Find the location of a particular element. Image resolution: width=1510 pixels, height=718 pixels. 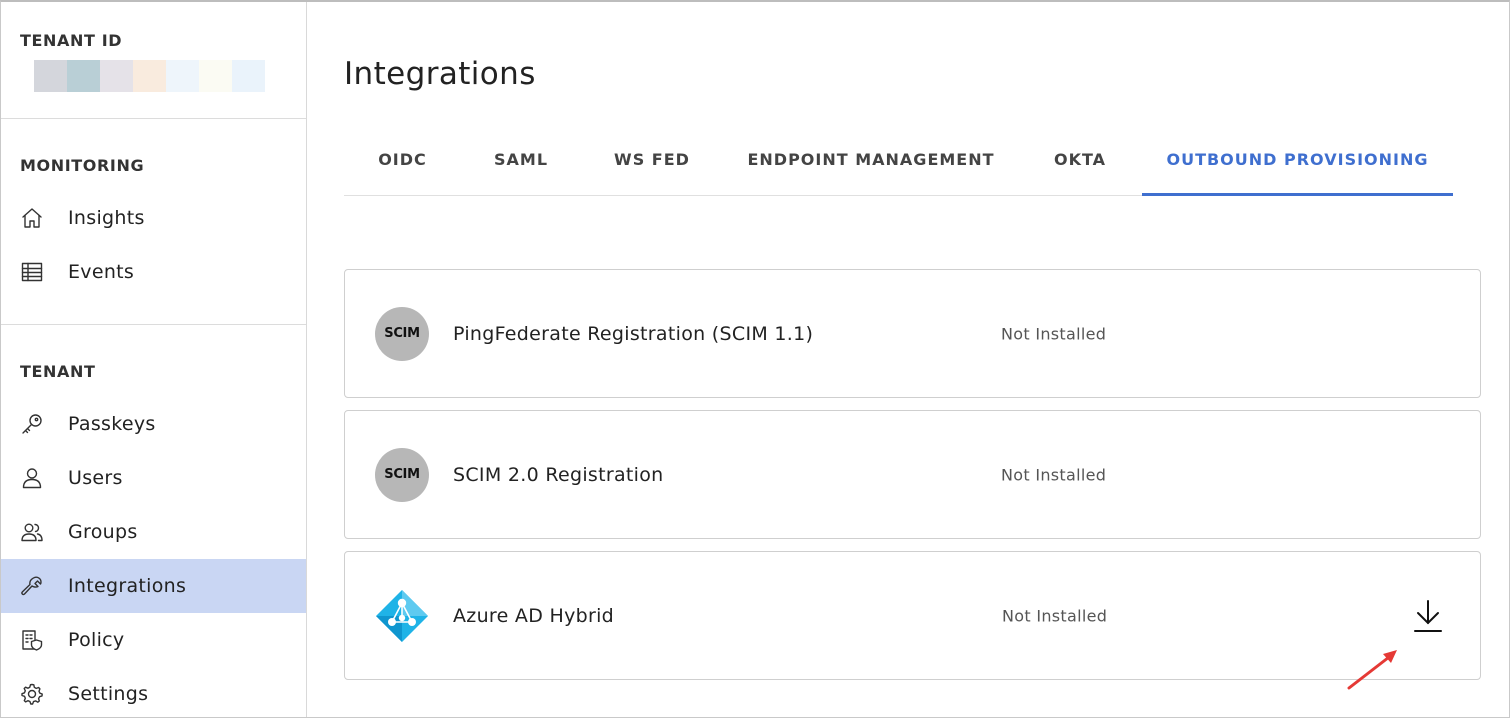

sidebar-item-insights: Insights is located at coordinates (153, 218).